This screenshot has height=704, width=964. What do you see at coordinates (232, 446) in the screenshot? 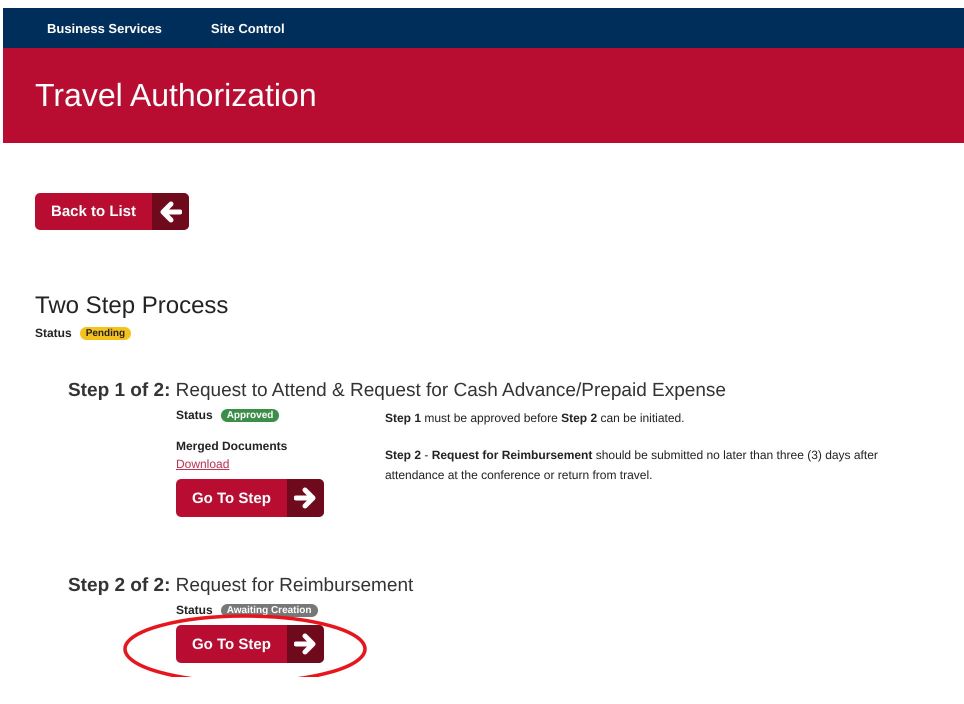
I see `merged-documents-label: Merged Documents` at bounding box center [232, 446].